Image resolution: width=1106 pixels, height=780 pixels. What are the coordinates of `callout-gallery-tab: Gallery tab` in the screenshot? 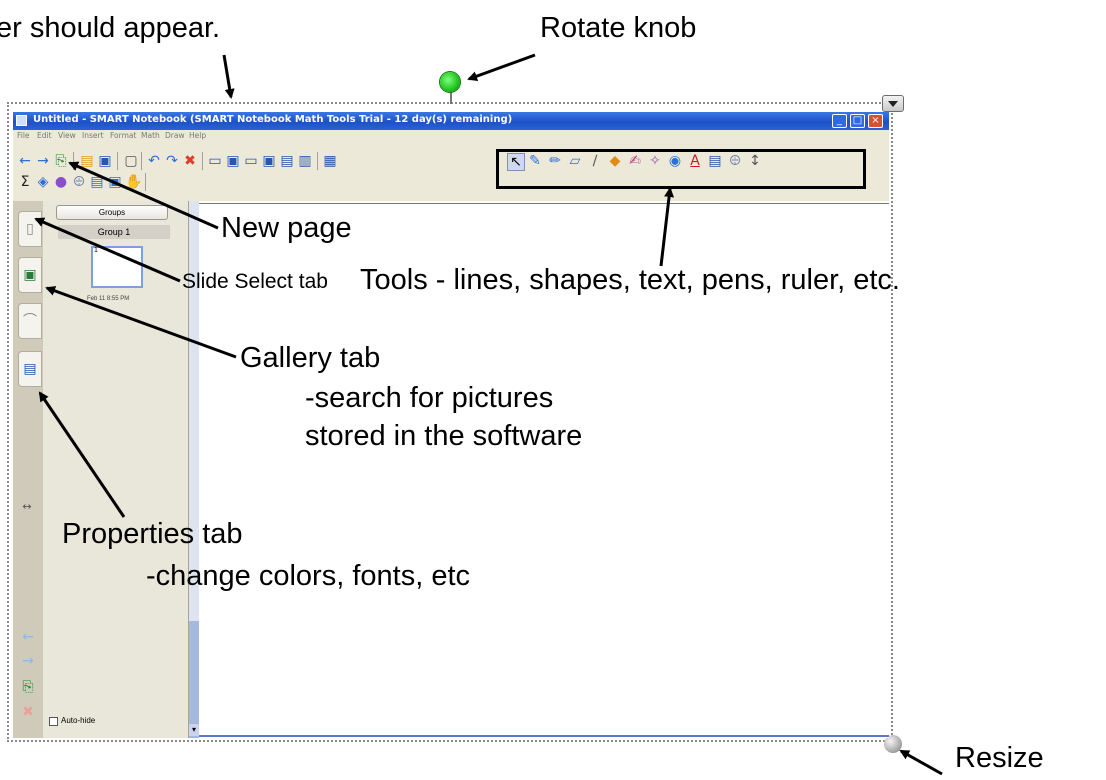 It's located at (310, 358).